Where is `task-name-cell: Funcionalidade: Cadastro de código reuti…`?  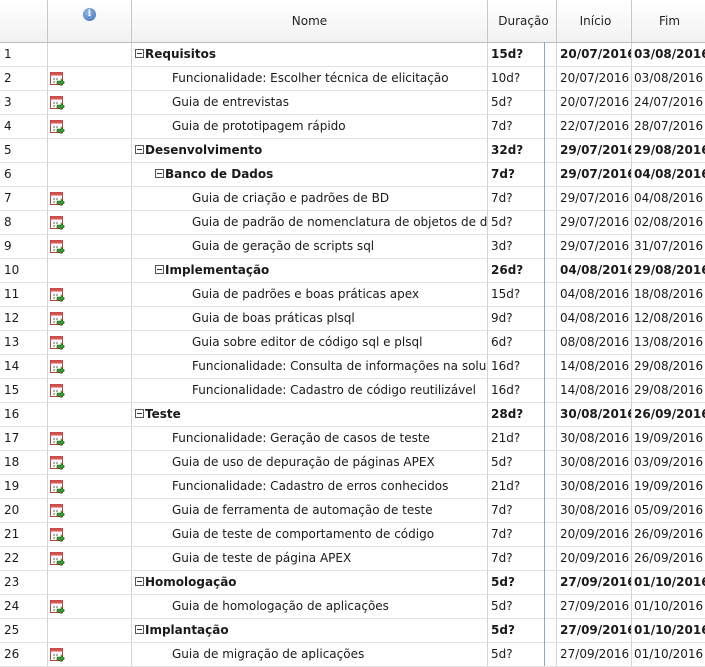 task-name-cell: Funcionalidade: Cadastro de código reuti… is located at coordinates (310, 390).